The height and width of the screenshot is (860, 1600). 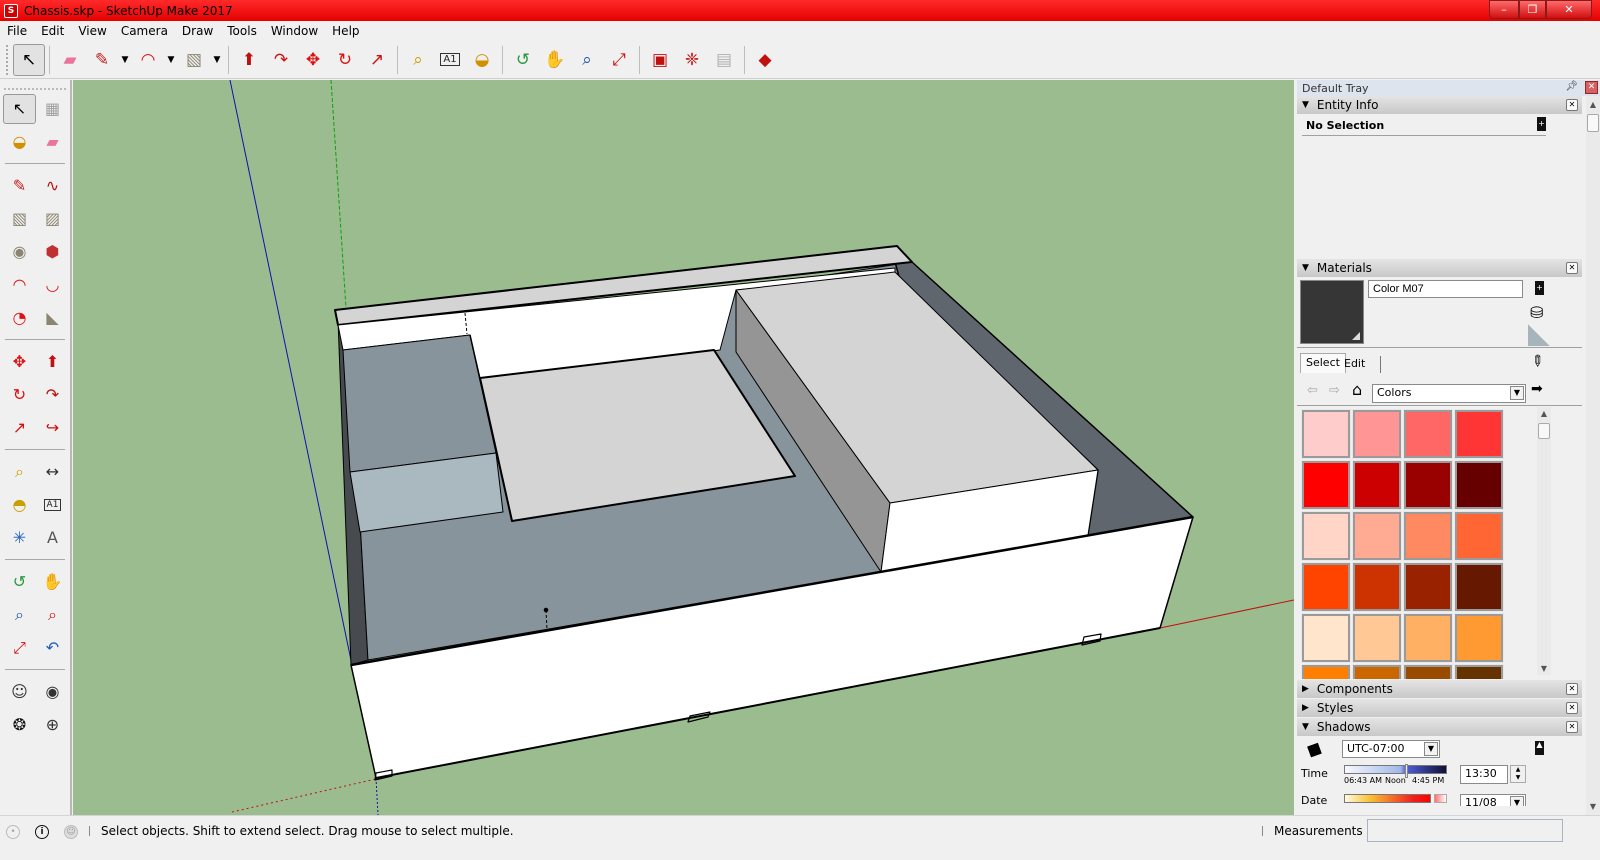 What do you see at coordinates (724, 60) in the screenshot?
I see `share-model-button: ▤` at bounding box center [724, 60].